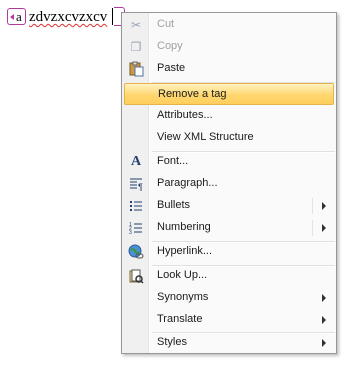  I want to click on numbering-icon: 123, so click(136, 228).